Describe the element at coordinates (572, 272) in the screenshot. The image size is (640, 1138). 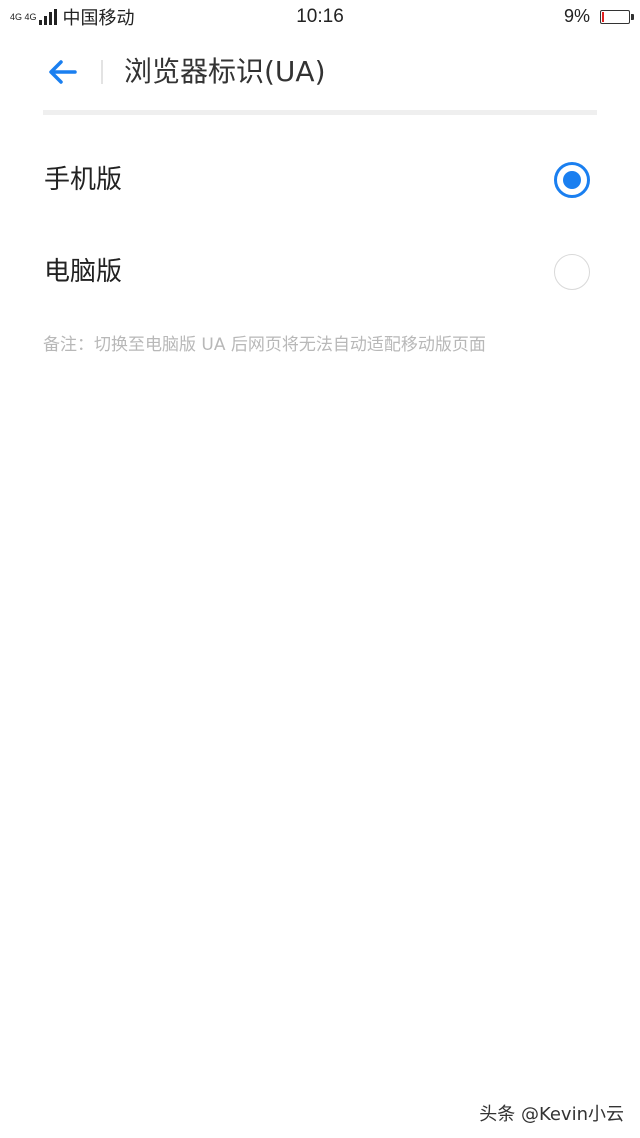
I see `radio-button-desktop` at that location.